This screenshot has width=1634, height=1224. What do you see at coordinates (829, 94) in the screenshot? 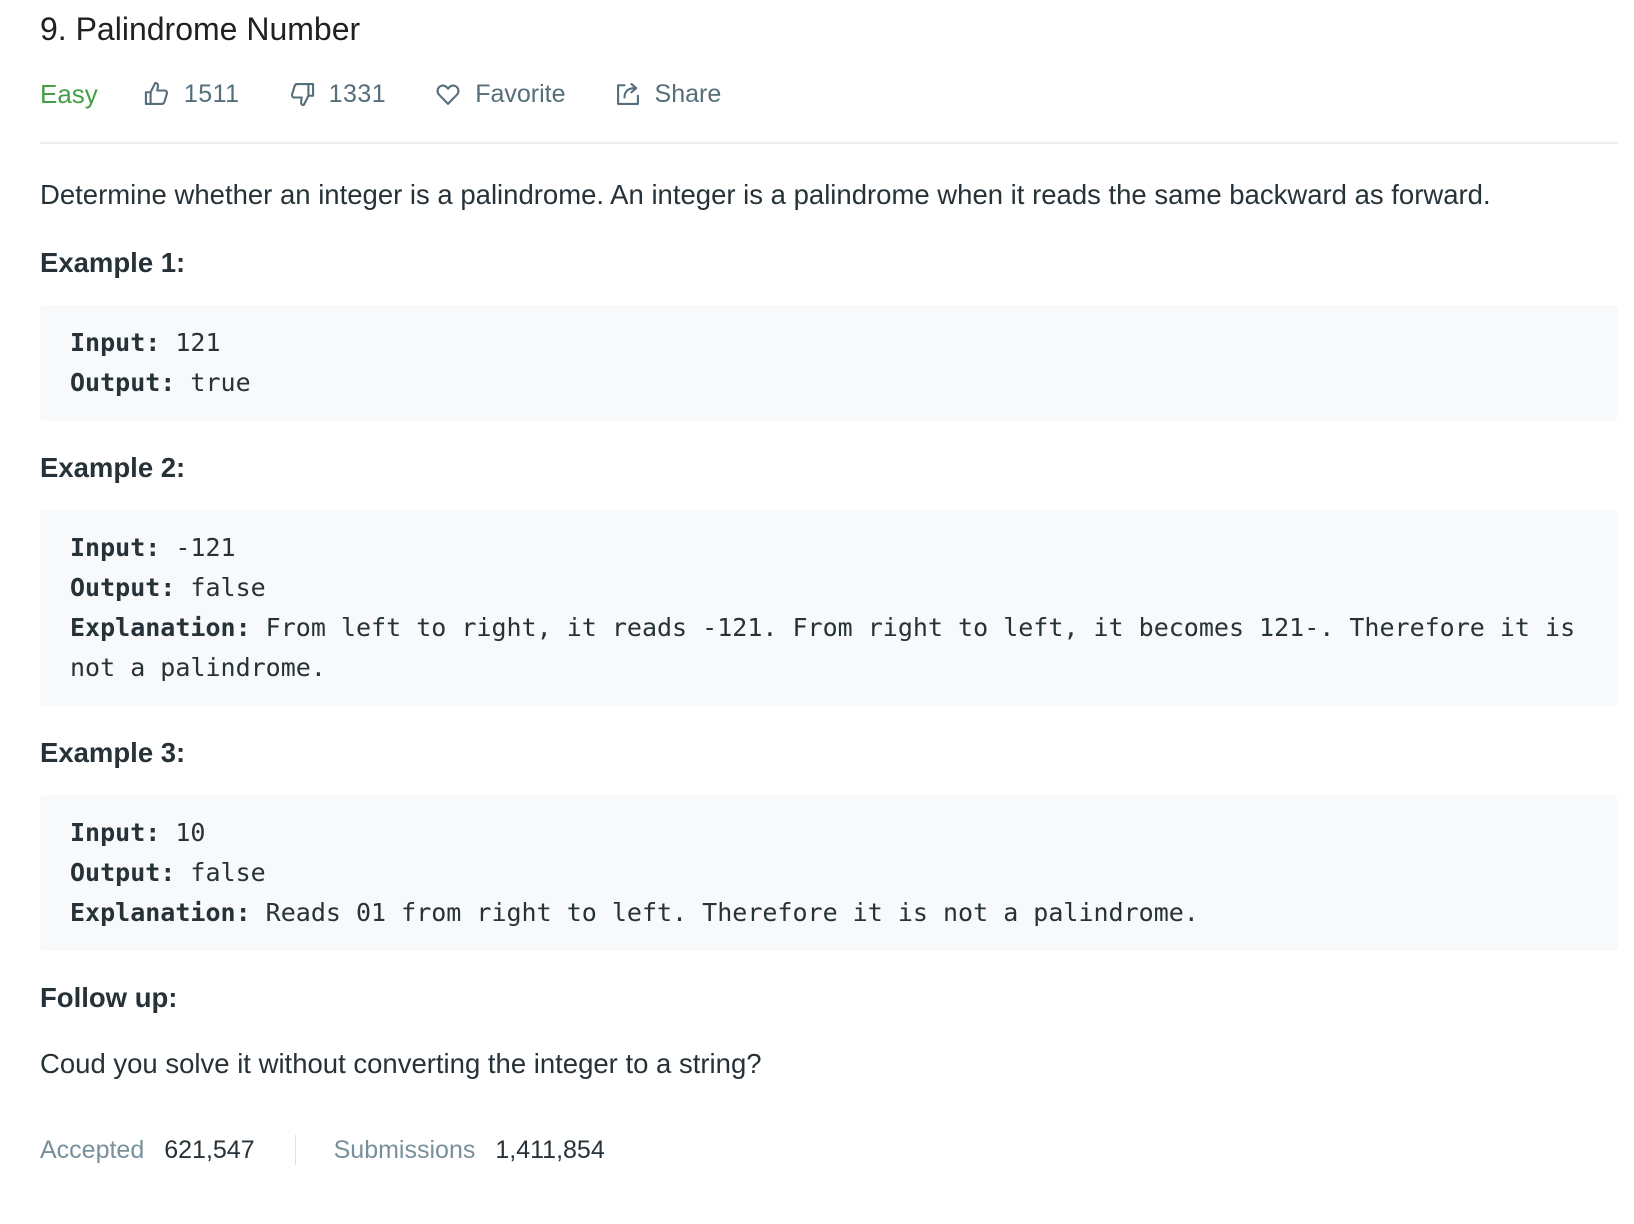
I see `problem-meta-bar: Easy 1511 1331 Favorite Share` at bounding box center [829, 94].